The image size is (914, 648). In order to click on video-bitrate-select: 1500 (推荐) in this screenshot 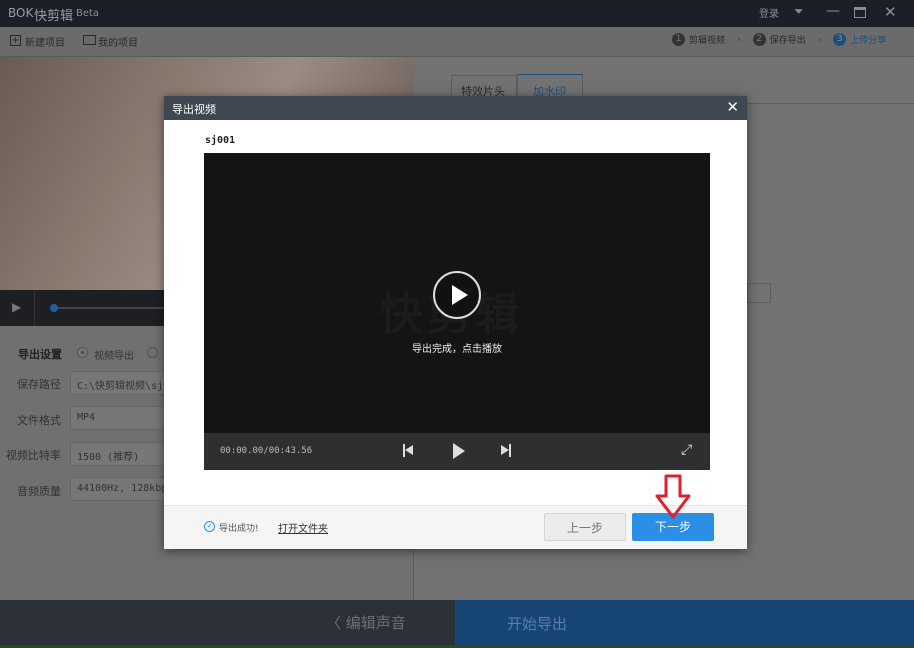, I will do `click(120, 454)`.